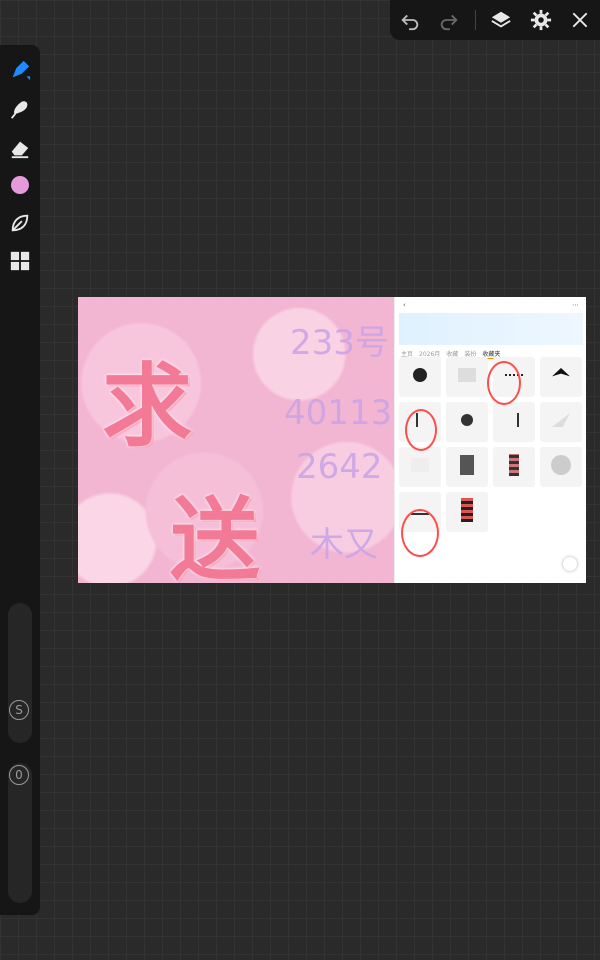 The height and width of the screenshot is (960, 600). Describe the element at coordinates (561, 372) in the screenshot. I see `crow-icon` at that location.